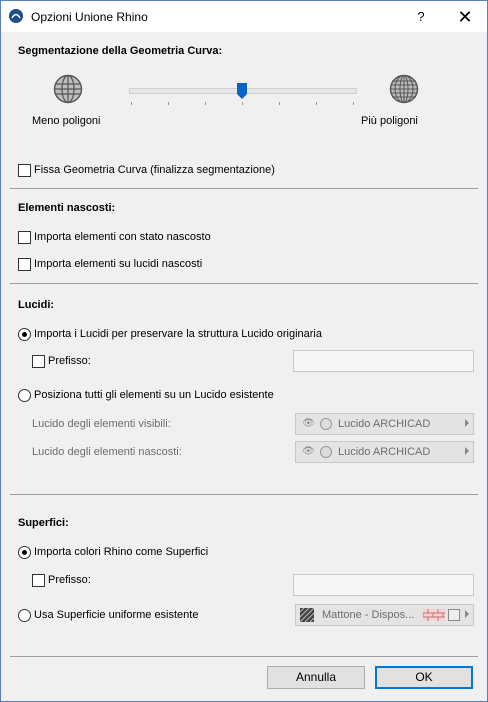  Describe the element at coordinates (38, 361) in the screenshot. I see `layers-prefix-checkbox` at that location.